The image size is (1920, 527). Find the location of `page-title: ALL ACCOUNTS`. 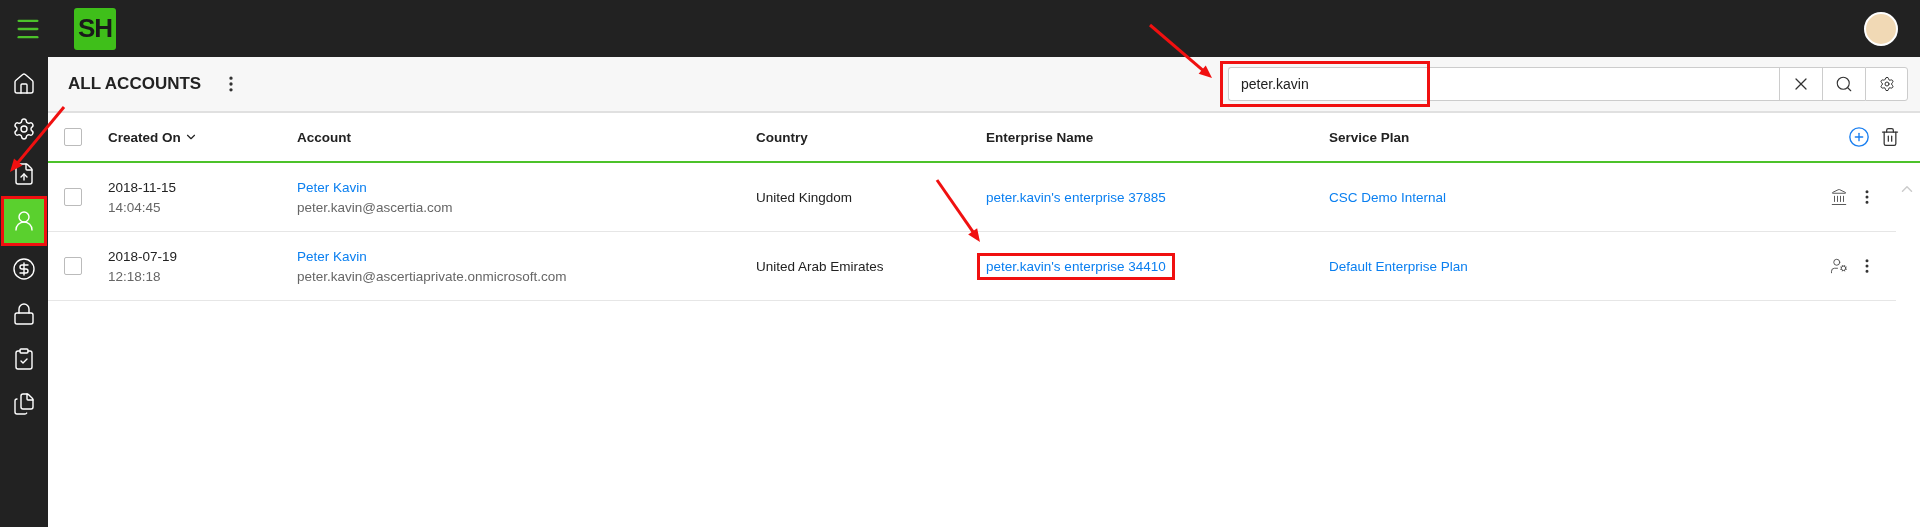

page-title: ALL ACCOUNTS is located at coordinates (135, 84).